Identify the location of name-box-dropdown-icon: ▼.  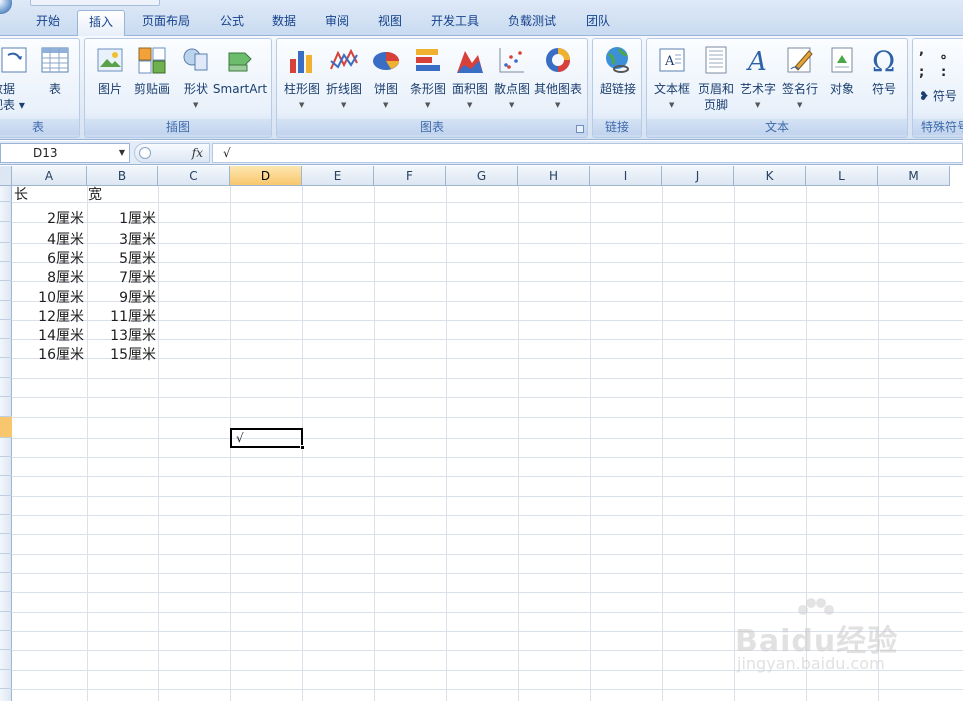
(122, 152).